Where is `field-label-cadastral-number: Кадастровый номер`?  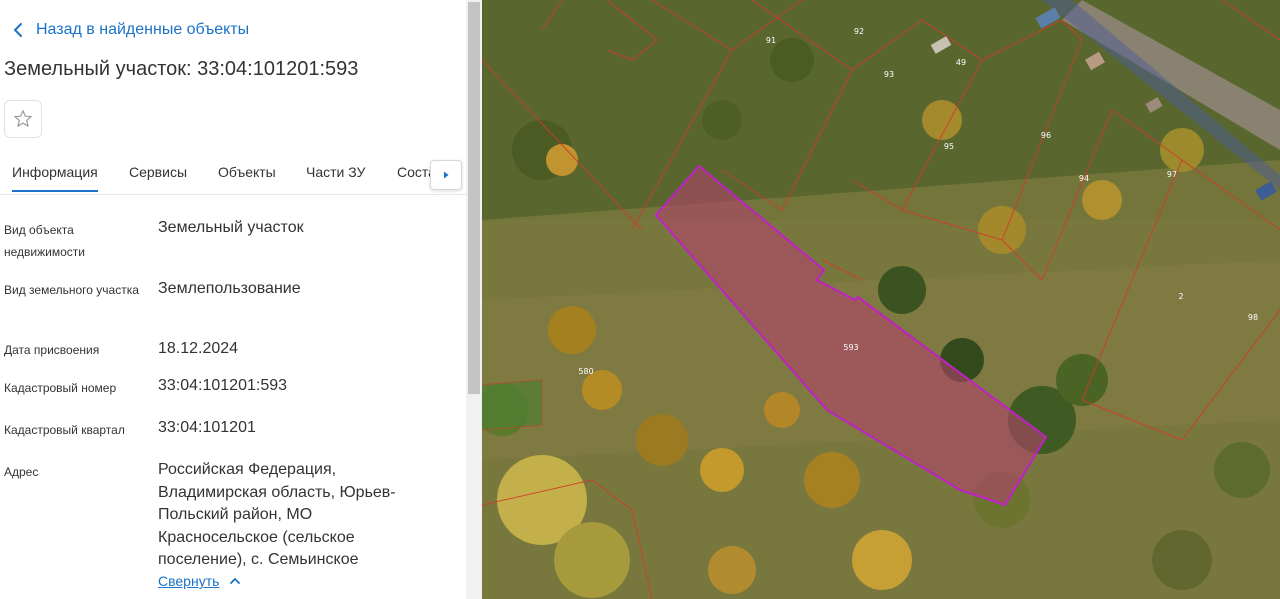 field-label-cadastral-number: Кадастровый номер is located at coordinates (60, 388).